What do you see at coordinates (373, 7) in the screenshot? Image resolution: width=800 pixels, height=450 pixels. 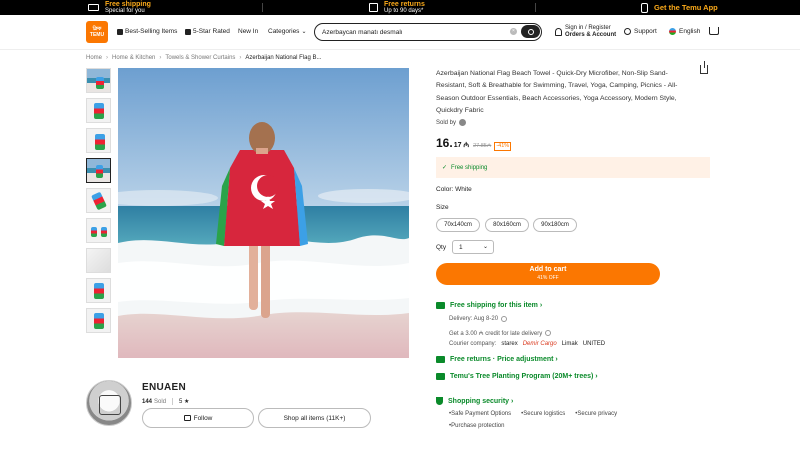 I see `box-icon` at bounding box center [373, 7].